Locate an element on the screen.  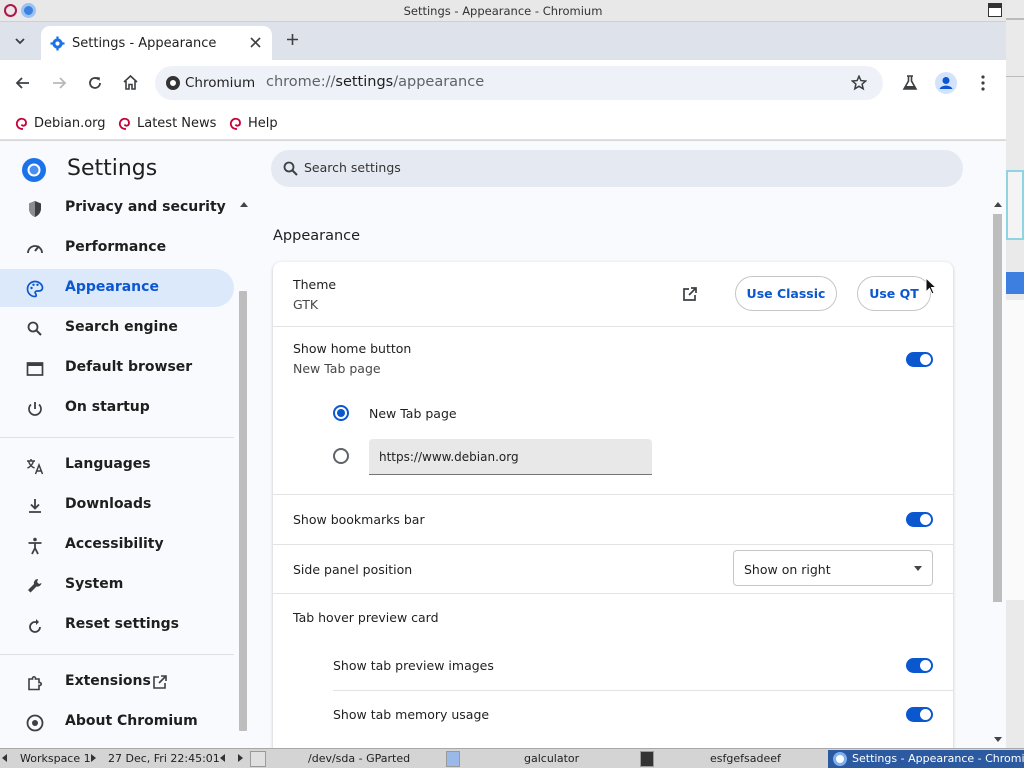
side-panel-row: Side panel position Show on right is located at coordinates (613, 568).